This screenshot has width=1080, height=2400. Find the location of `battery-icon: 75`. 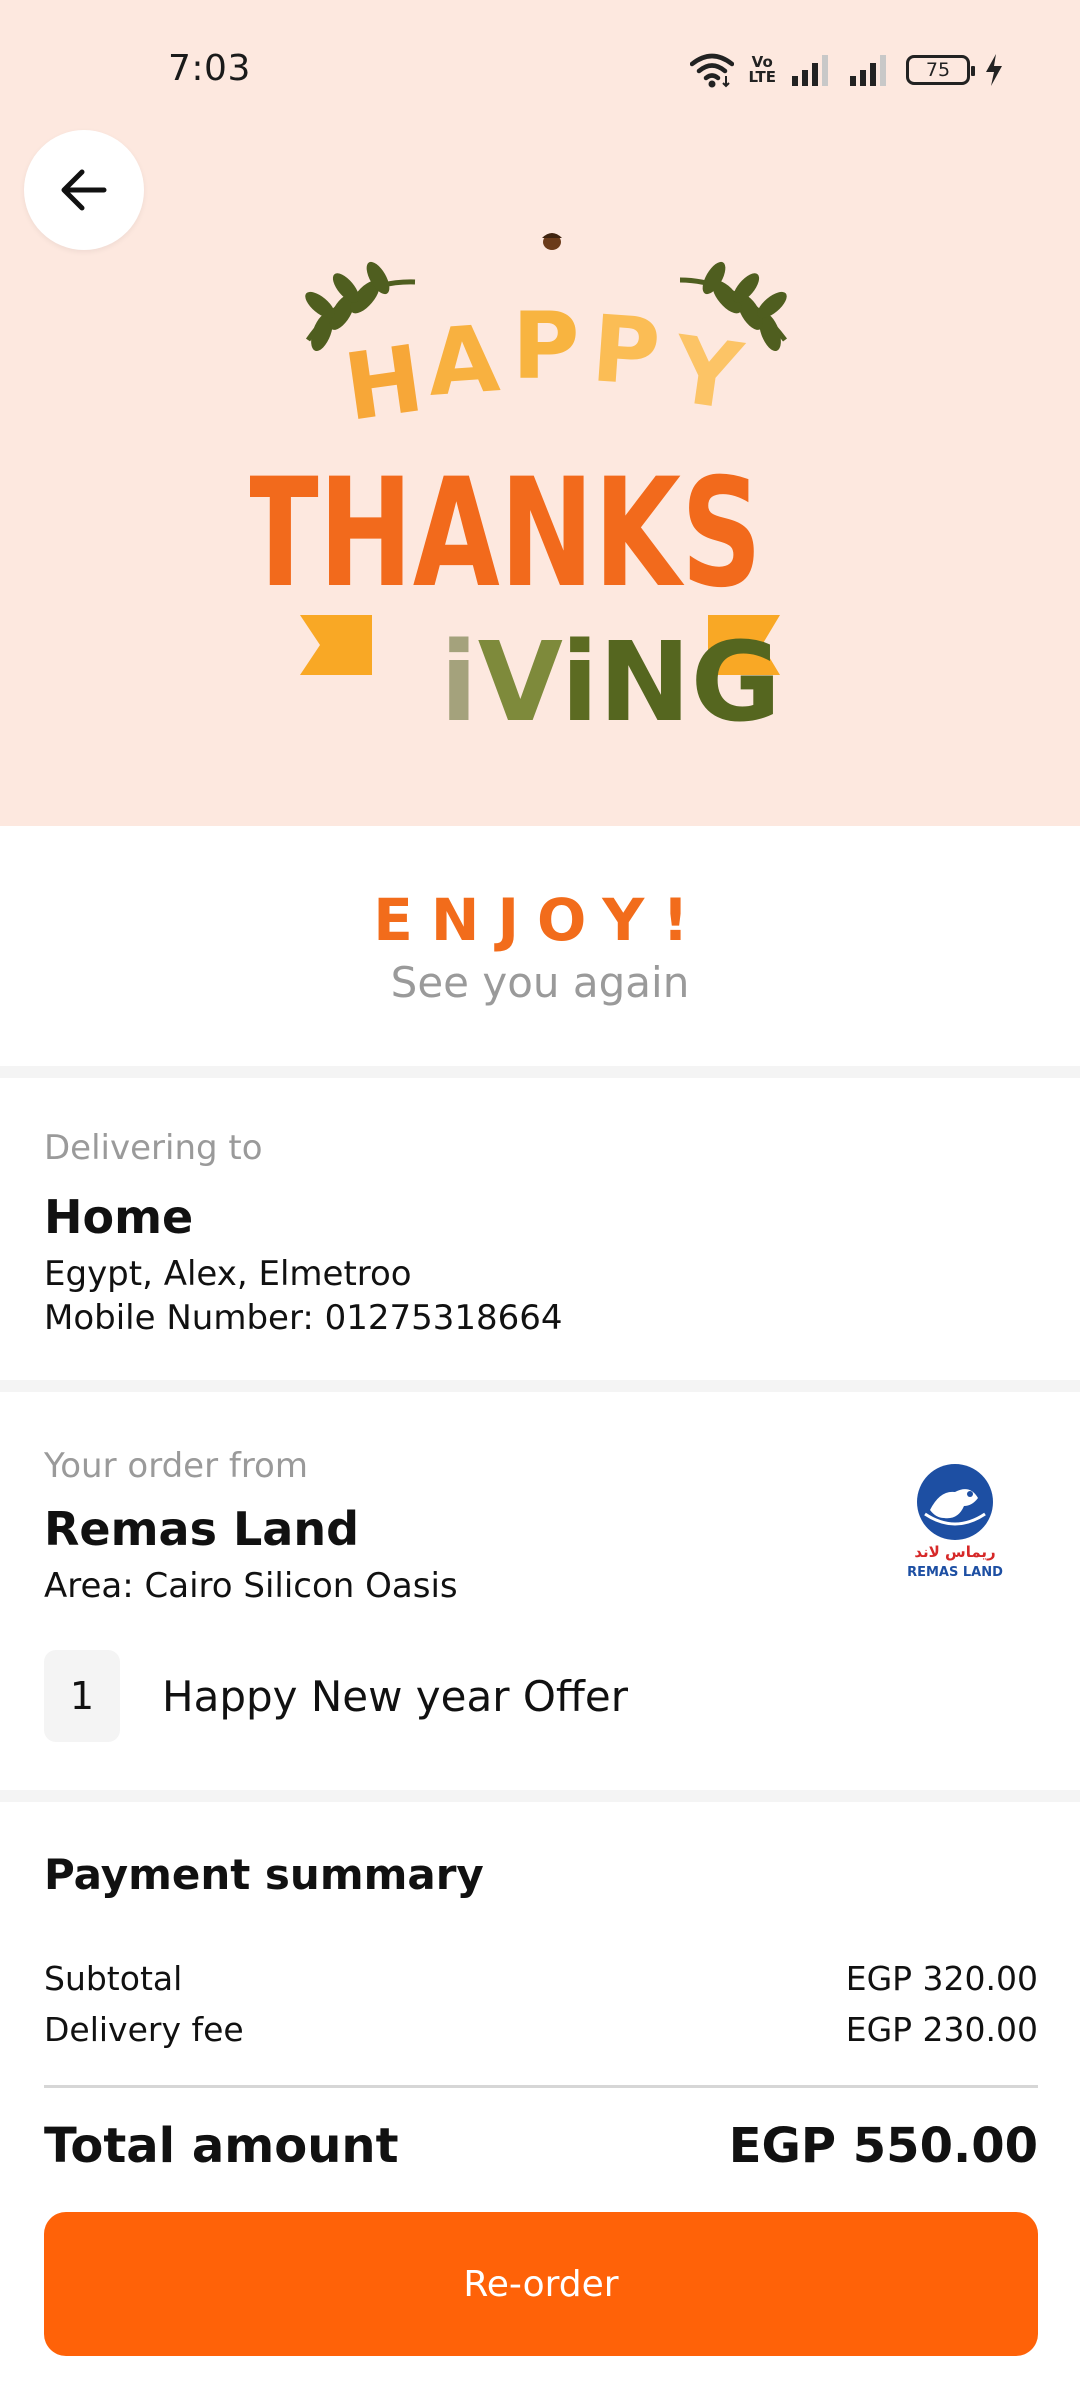

battery-icon: 75 is located at coordinates (940, 70).